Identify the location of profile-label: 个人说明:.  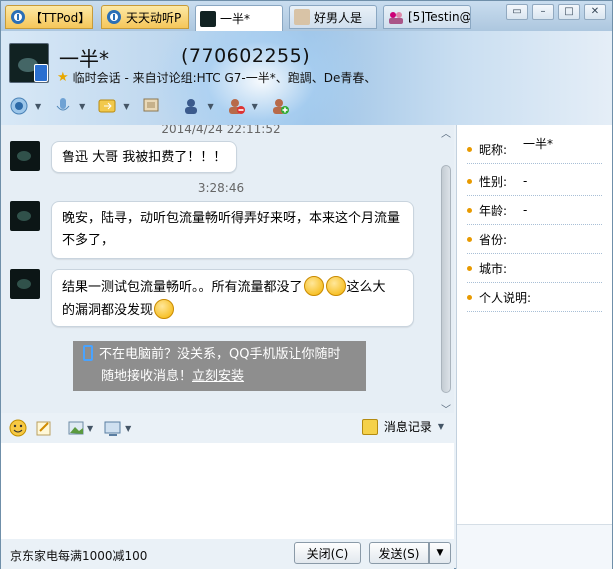
(505, 297).